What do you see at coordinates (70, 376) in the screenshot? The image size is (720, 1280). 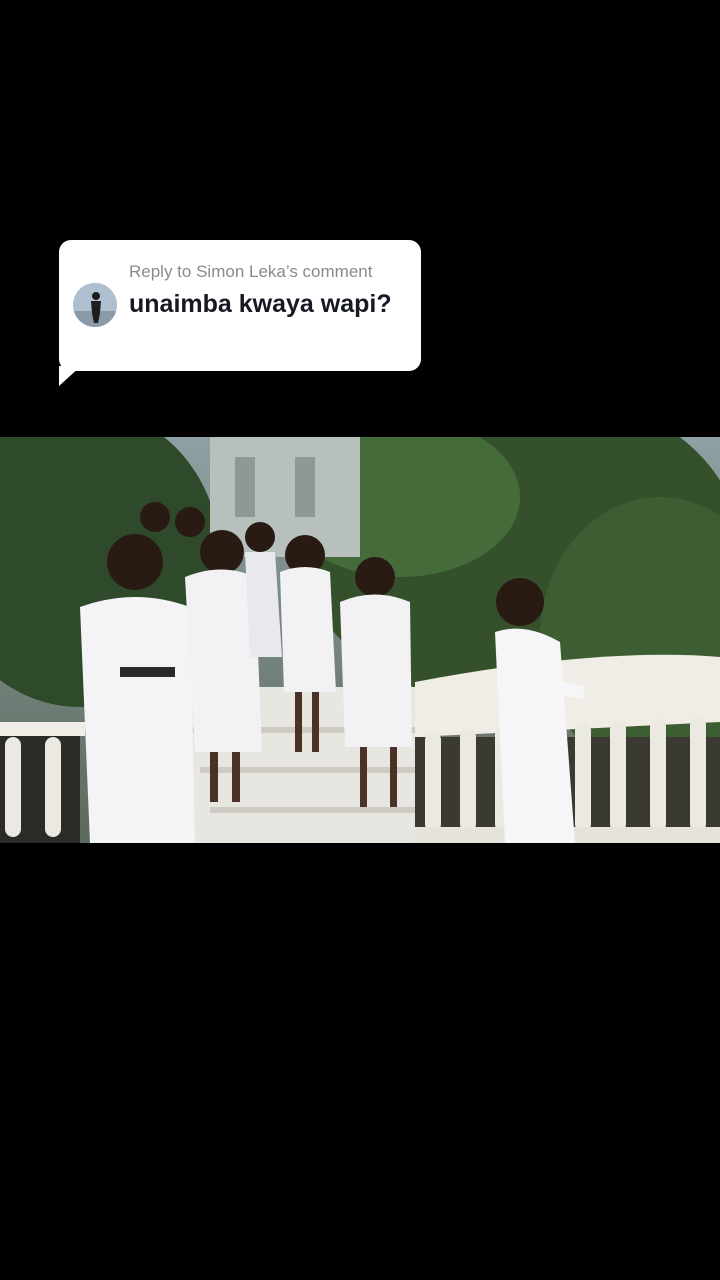 I see `speech-bubble-tail` at bounding box center [70, 376].